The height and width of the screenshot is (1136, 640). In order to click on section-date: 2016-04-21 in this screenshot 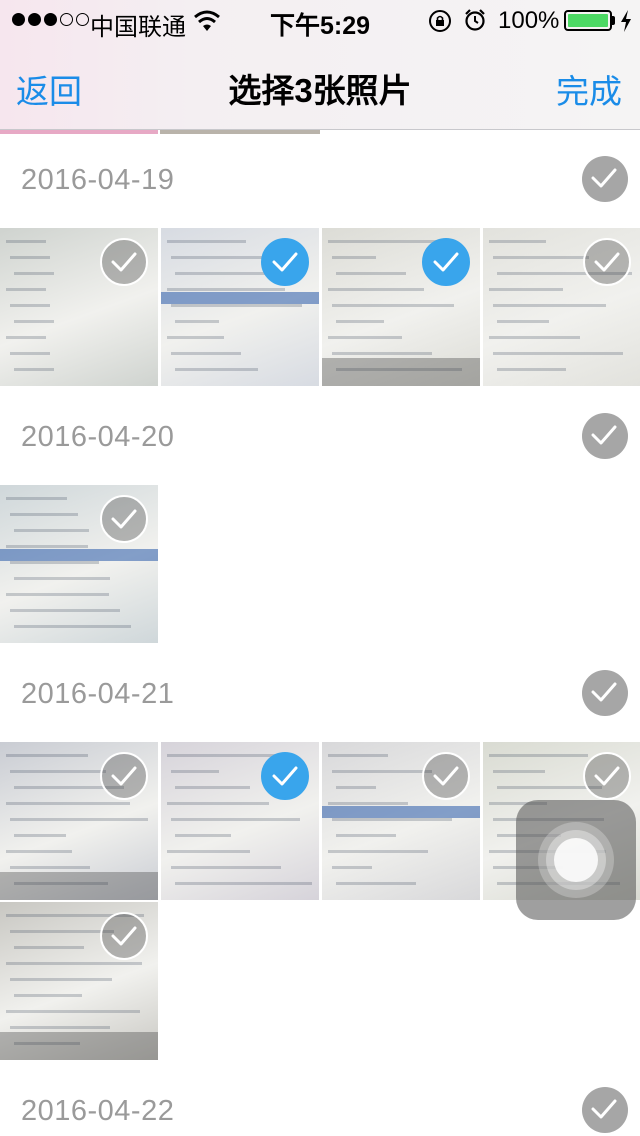, I will do `click(98, 694)`.